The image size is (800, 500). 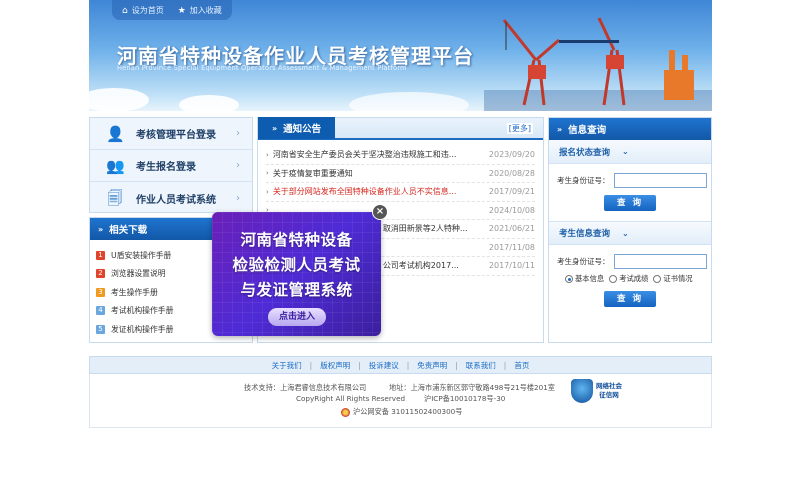 What do you see at coordinates (115, 133) in the screenshot?
I see `user-icon: 👤` at bounding box center [115, 133].